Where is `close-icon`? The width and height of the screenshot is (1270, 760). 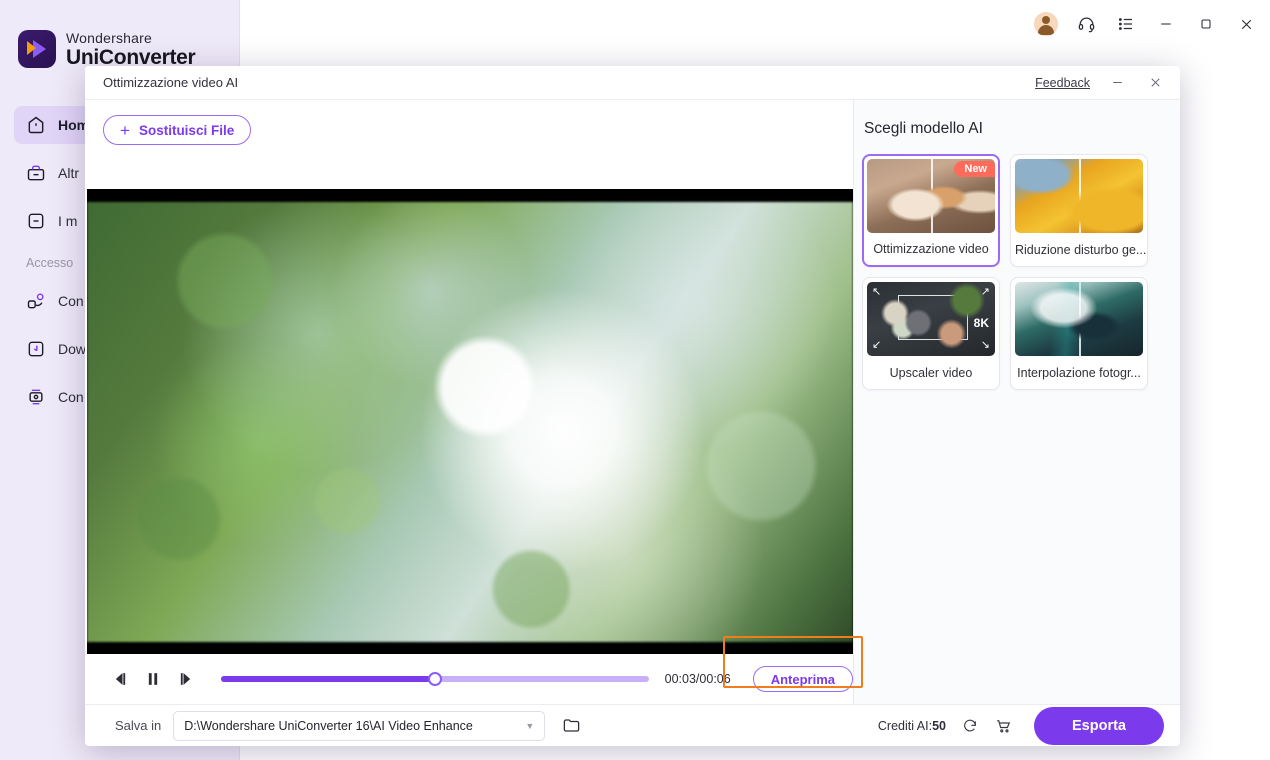 close-icon is located at coordinates (1246, 24).